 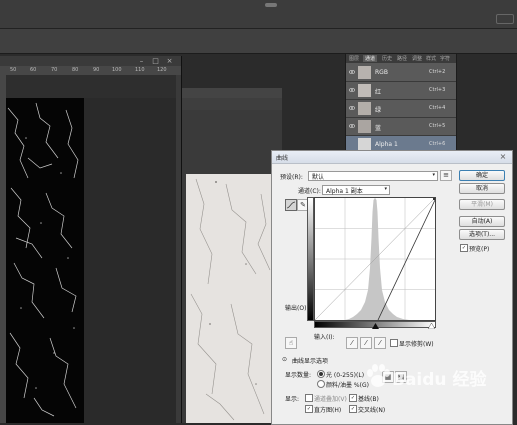 I want to click on channel-label: 通道(C):, so click(x=309, y=191).